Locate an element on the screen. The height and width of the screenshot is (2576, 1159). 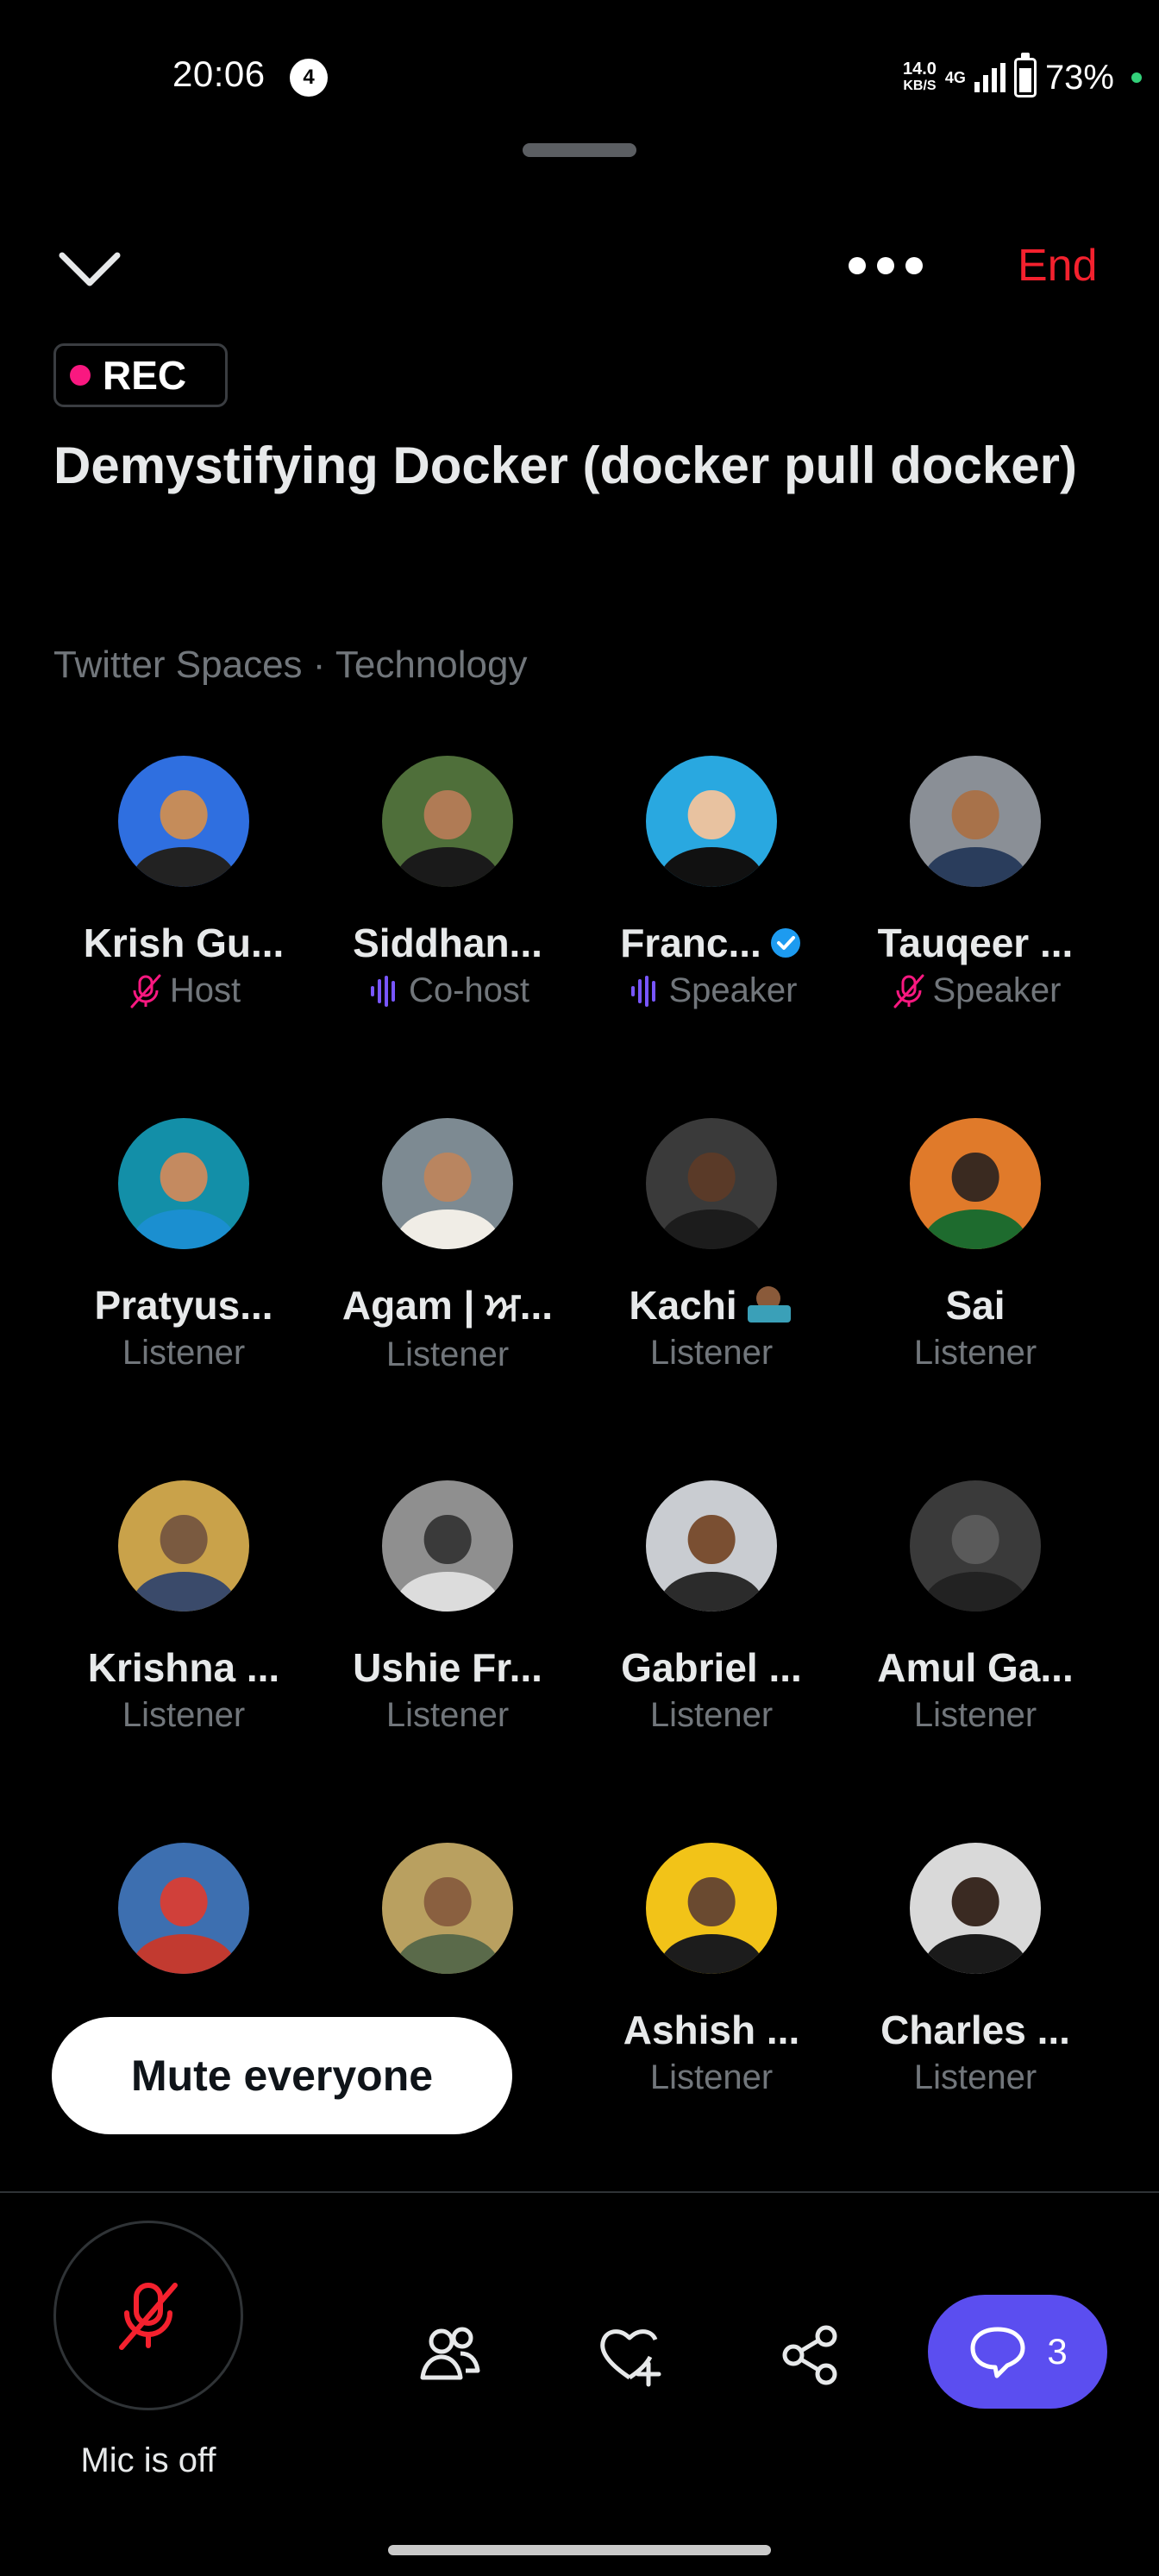
participant-card: Tauqeer ... Speaker is located at coordinates (975, 883).